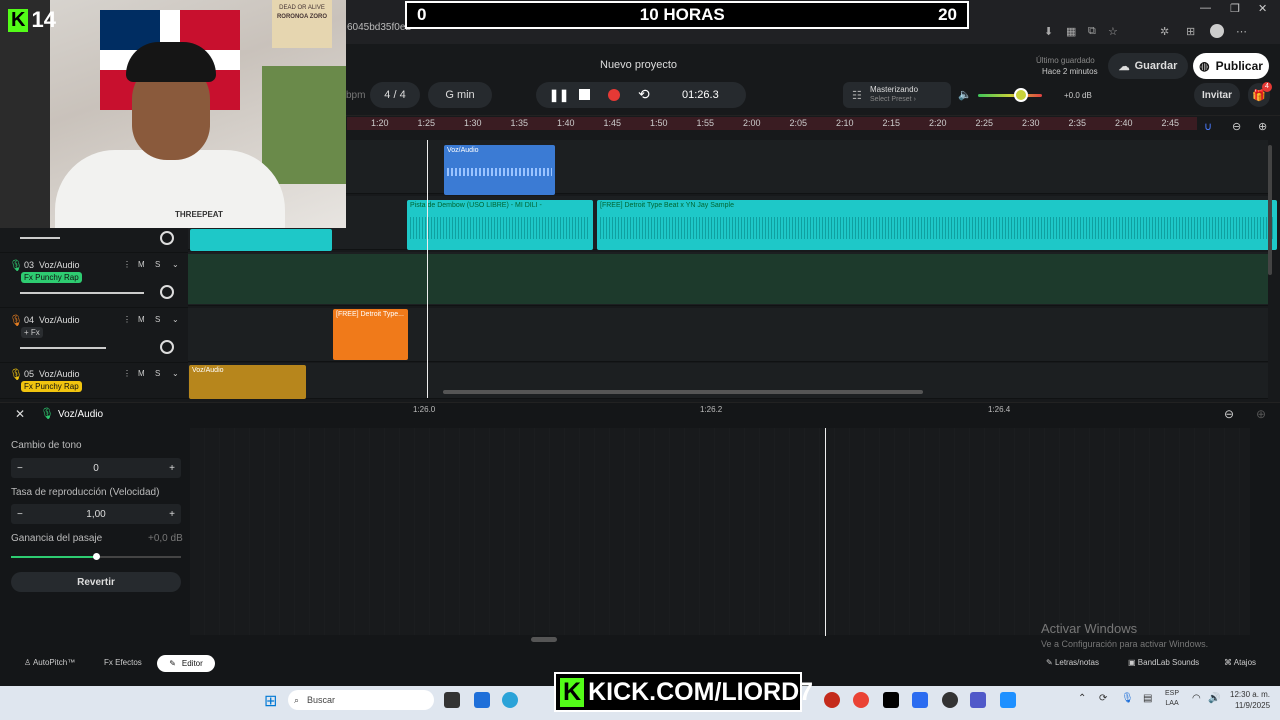 The image size is (1280, 720). What do you see at coordinates (1148, 66) in the screenshot?
I see `save-button: ☁ Guardar` at bounding box center [1148, 66].